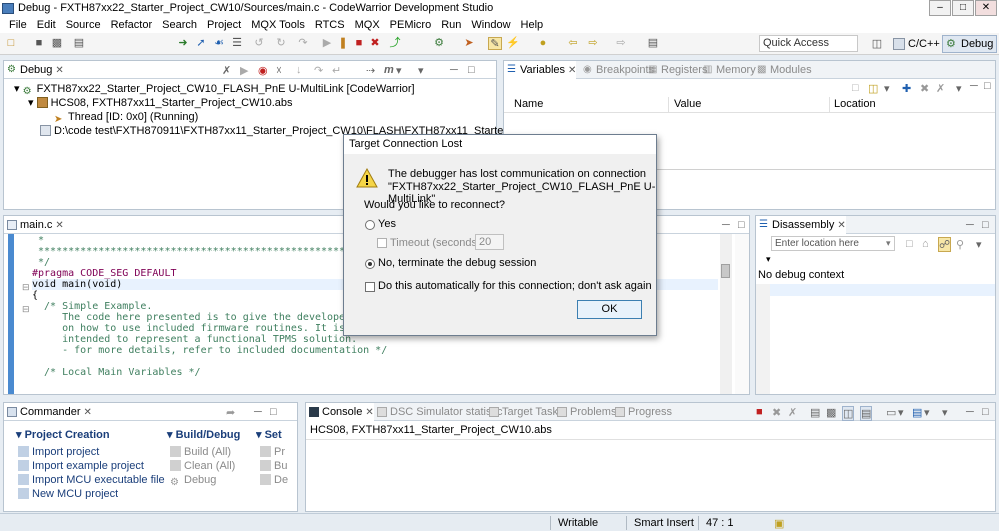 The height and width of the screenshot is (531, 999). I want to click on step-icon: ➜, so click(183, 43).